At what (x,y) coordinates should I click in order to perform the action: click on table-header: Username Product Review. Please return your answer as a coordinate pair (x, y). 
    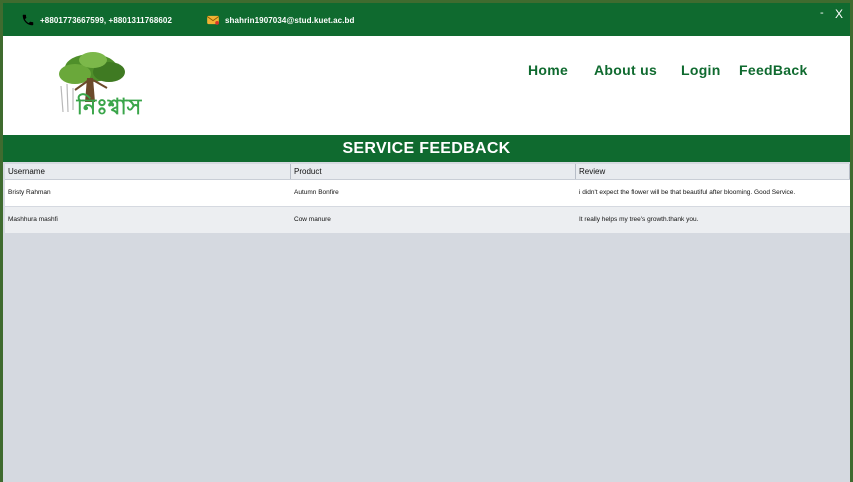
    Looking at the image, I should click on (427, 172).